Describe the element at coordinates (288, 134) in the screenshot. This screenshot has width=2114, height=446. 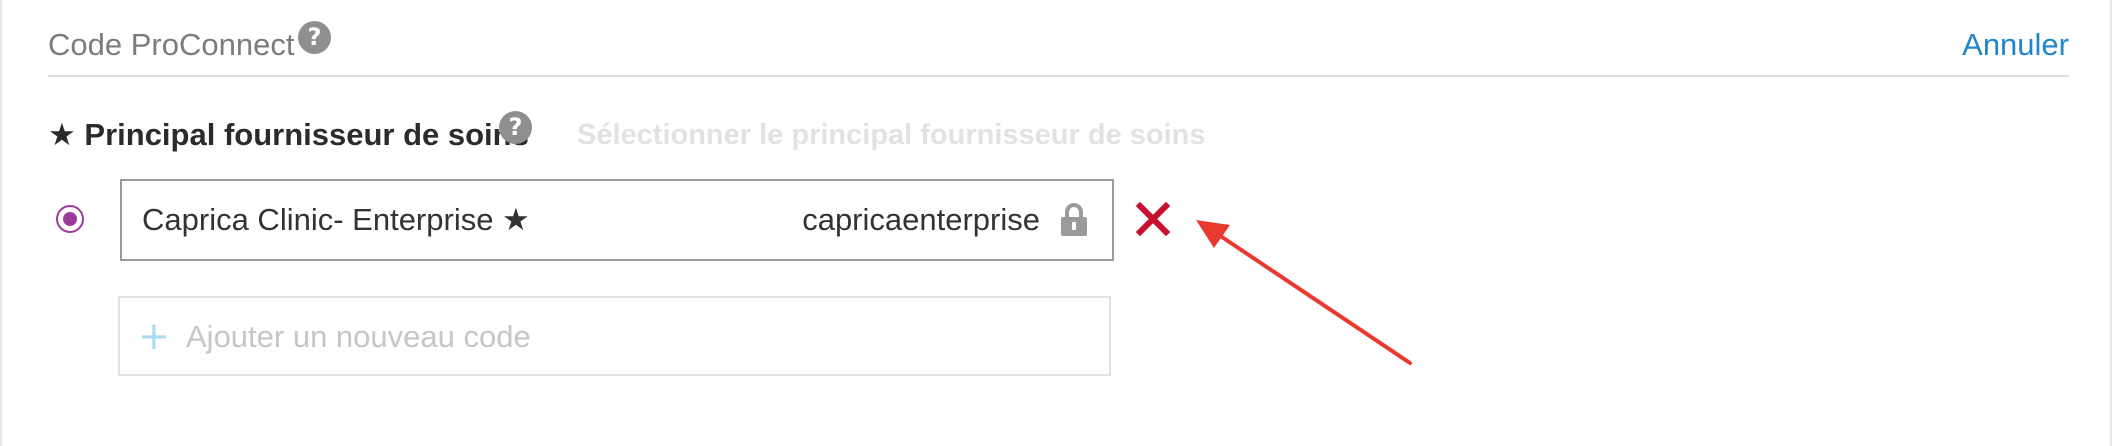
I see `section-title: ★ Principal fournisseur de soins` at that location.